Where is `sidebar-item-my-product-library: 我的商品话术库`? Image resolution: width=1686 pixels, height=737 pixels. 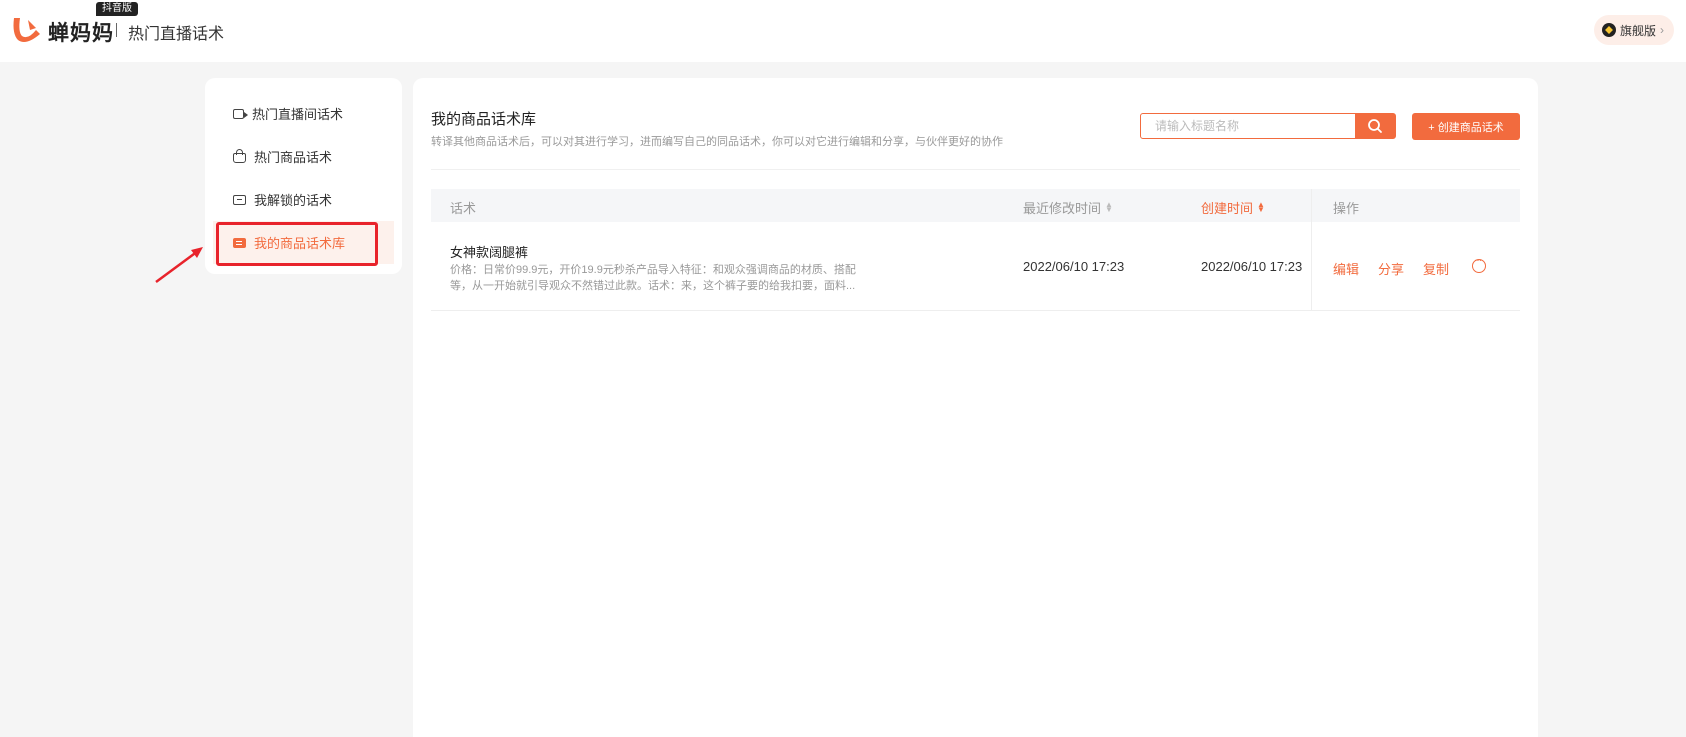 sidebar-item-my-product-library: 我的商品话术库 is located at coordinates (303, 242).